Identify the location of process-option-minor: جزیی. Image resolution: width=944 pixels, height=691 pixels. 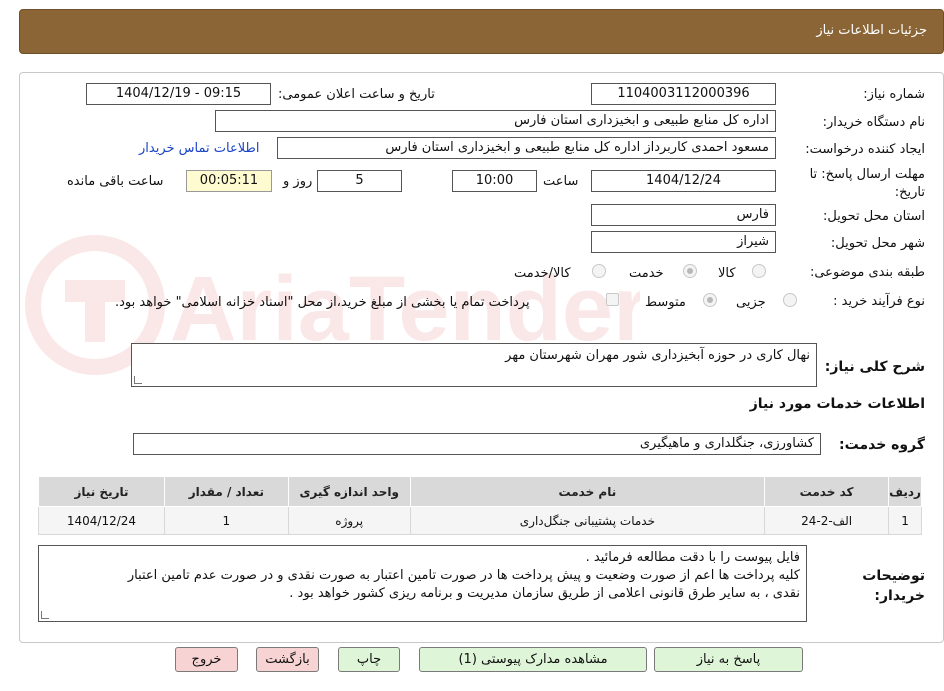
(751, 302).